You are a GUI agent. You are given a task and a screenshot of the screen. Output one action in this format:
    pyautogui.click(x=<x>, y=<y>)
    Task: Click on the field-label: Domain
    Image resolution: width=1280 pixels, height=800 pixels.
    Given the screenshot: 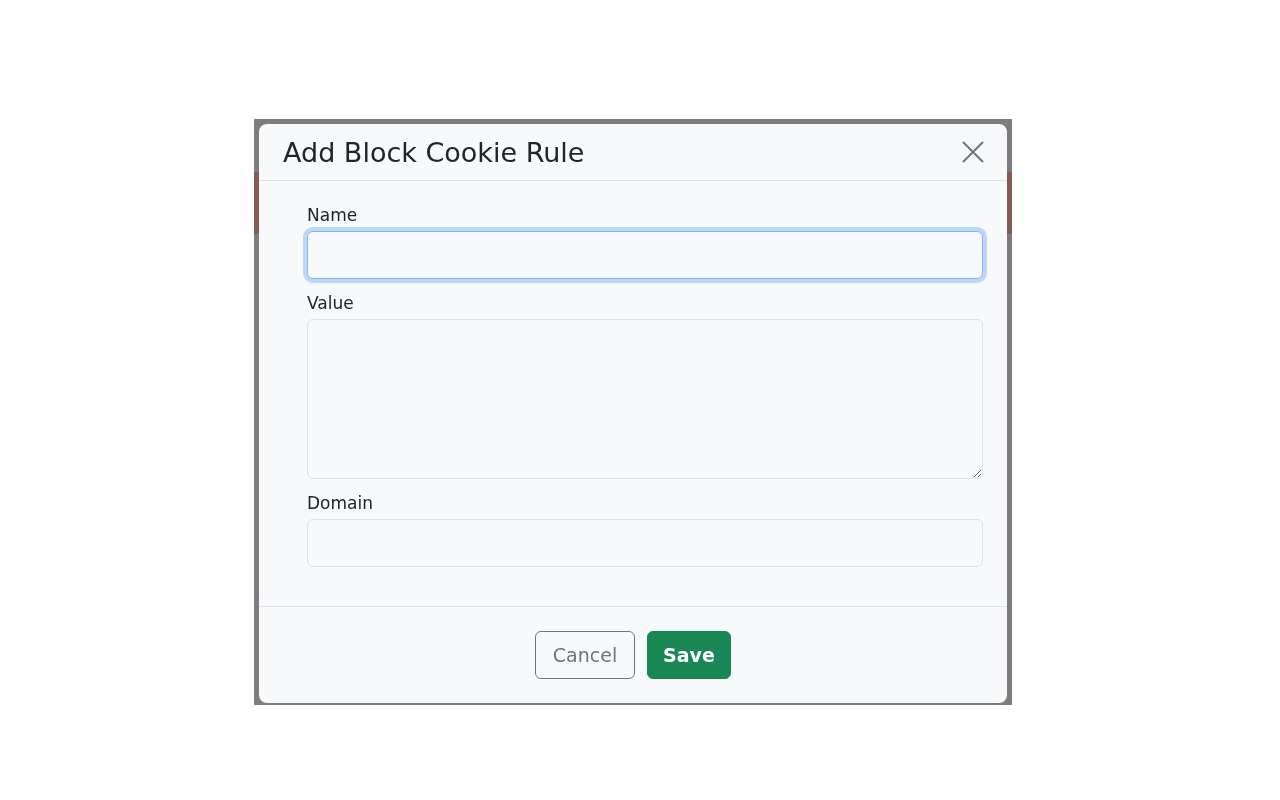 What is the action you would take?
    pyautogui.click(x=340, y=503)
    